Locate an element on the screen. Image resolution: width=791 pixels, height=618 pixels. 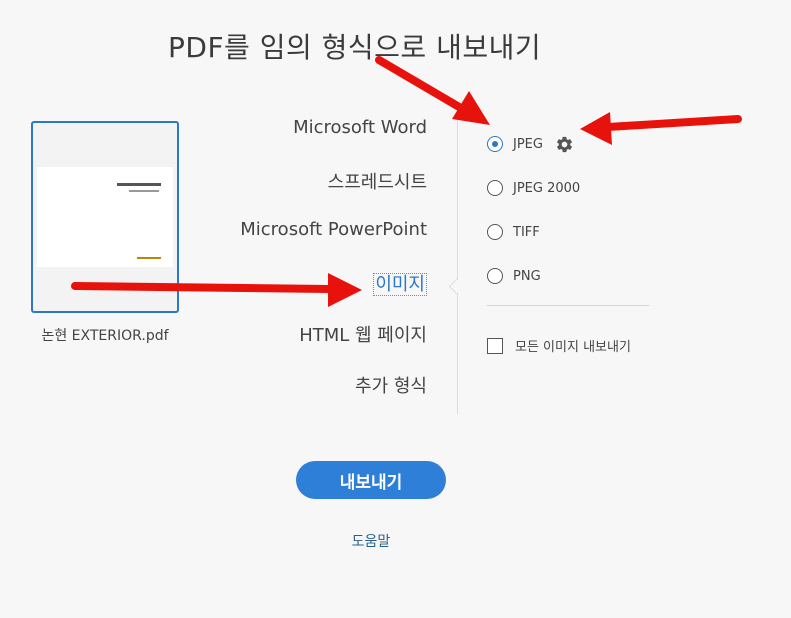
format-label: HTML 웹 페이지 is located at coordinates (363, 335).